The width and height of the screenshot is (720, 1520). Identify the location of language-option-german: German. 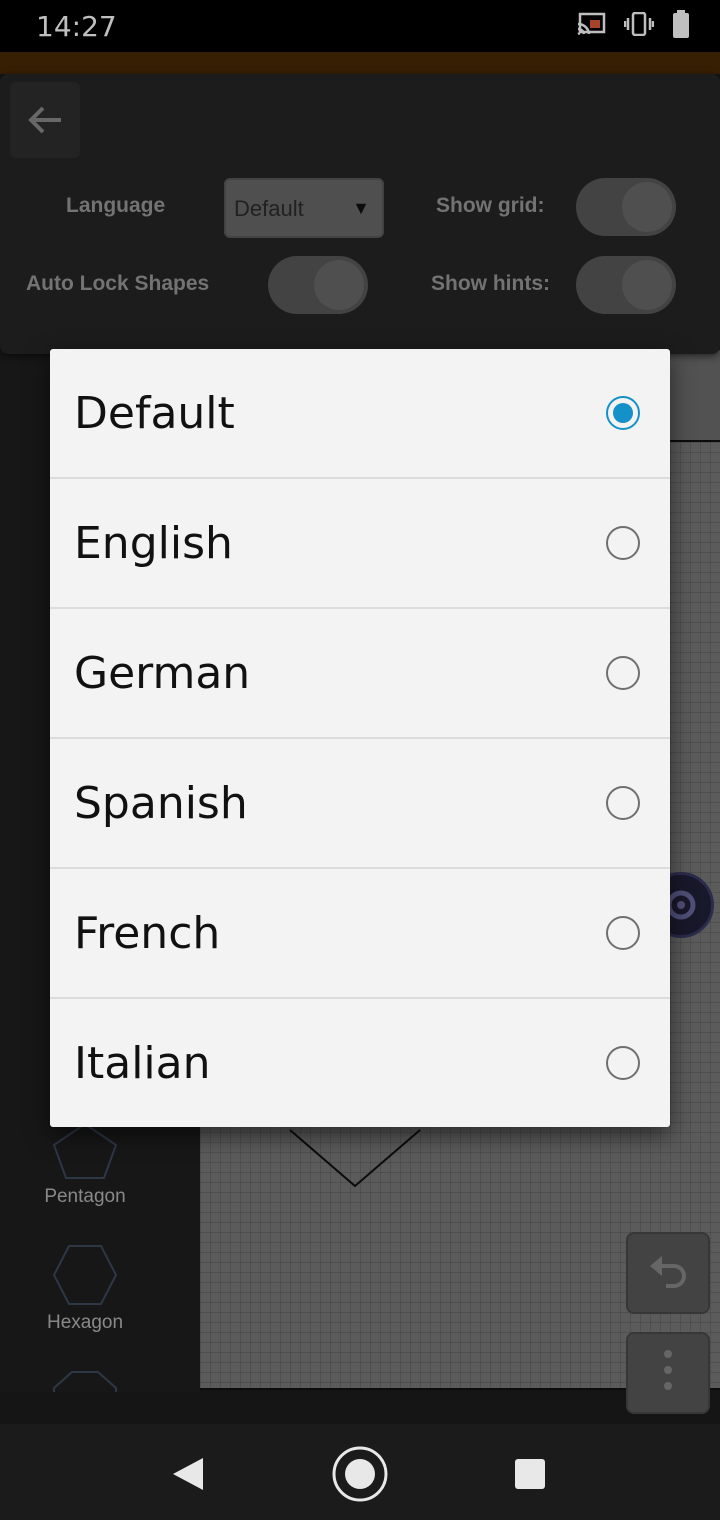
(360, 674).